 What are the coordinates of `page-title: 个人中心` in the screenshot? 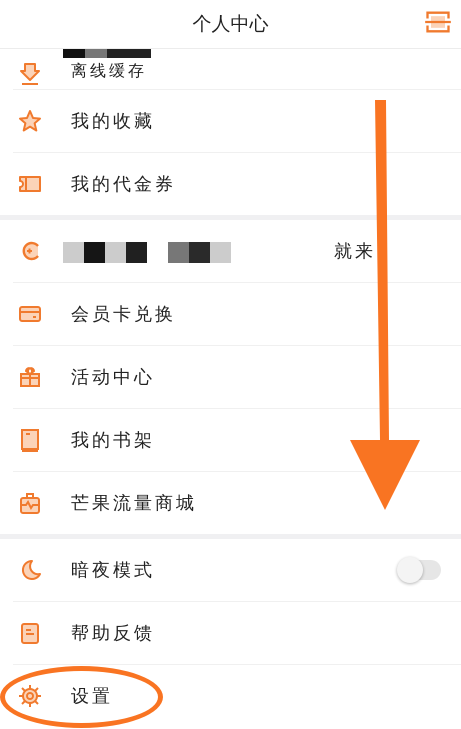 It's located at (230, 24).